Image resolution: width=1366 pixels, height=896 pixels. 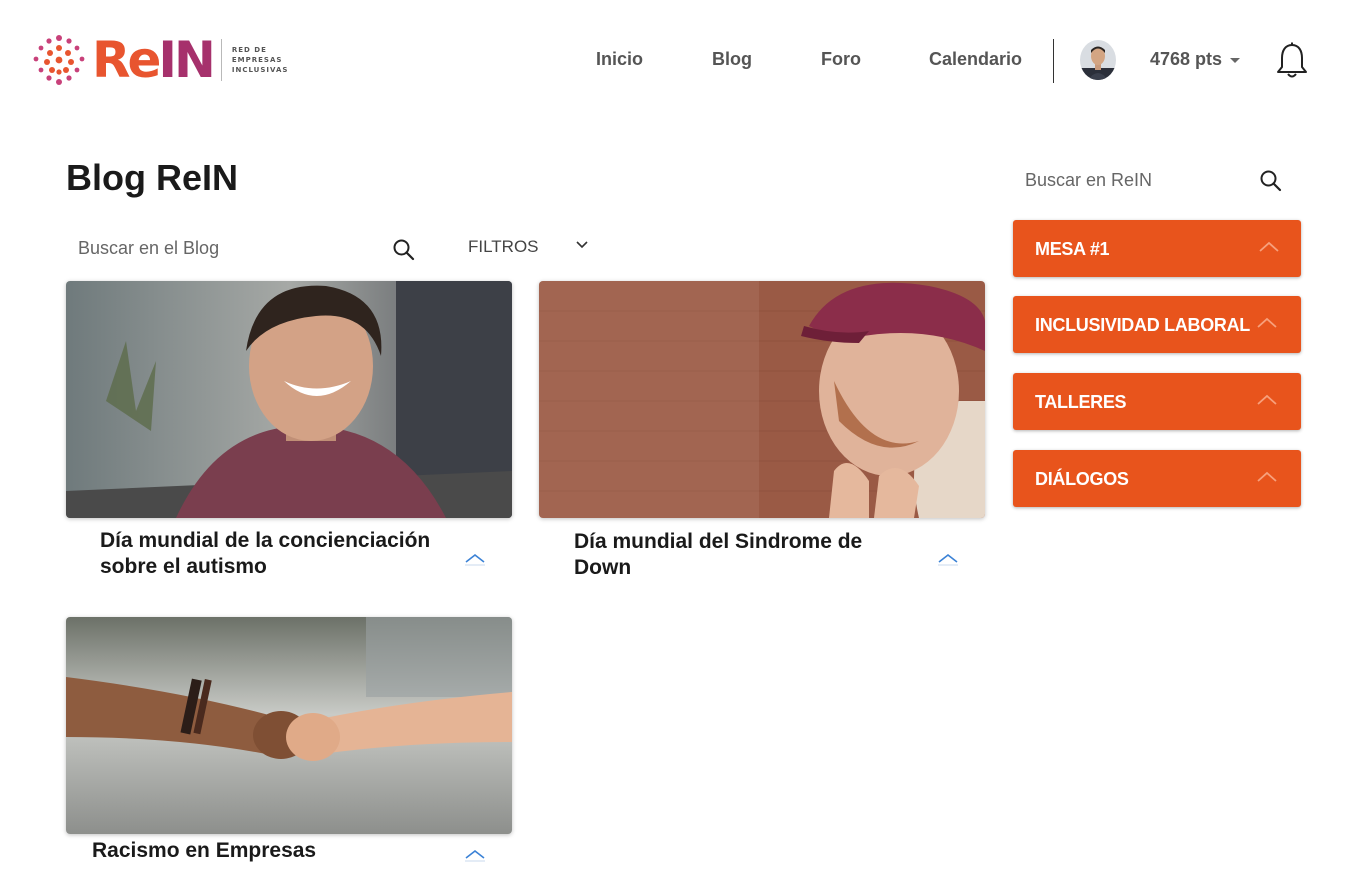 I want to click on rein-logo: ReIN RED DE EMPRESAS INCLUSIVAS, so click(x=167, y=60).